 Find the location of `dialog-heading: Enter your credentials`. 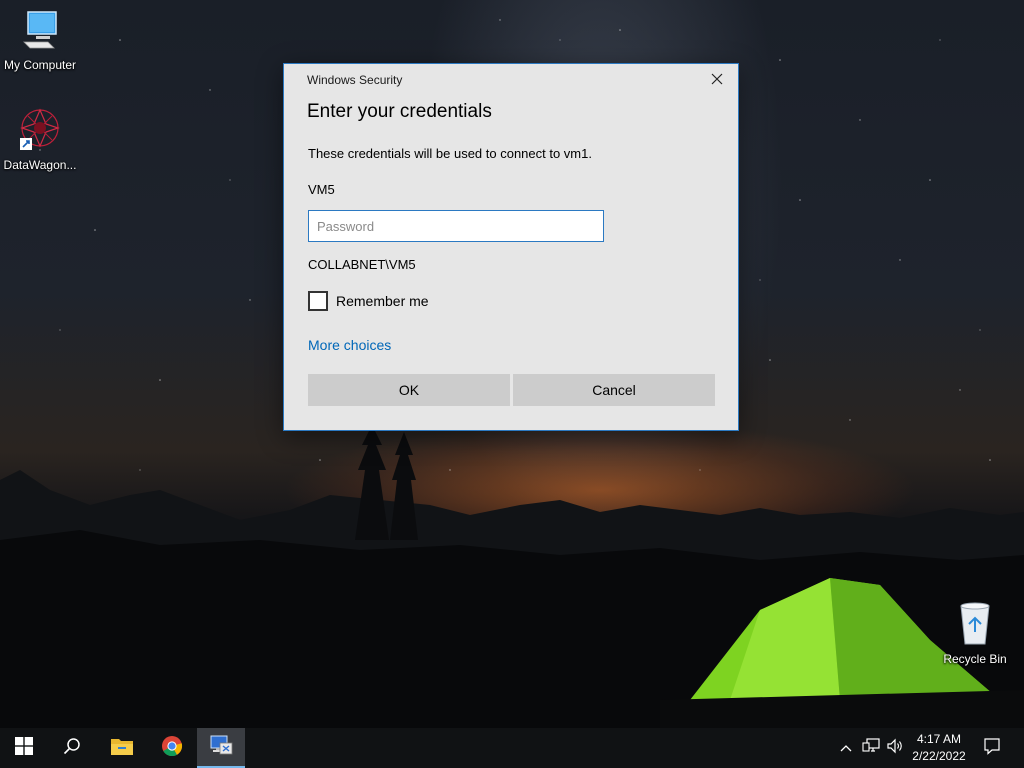

dialog-heading: Enter your credentials is located at coordinates (399, 111).